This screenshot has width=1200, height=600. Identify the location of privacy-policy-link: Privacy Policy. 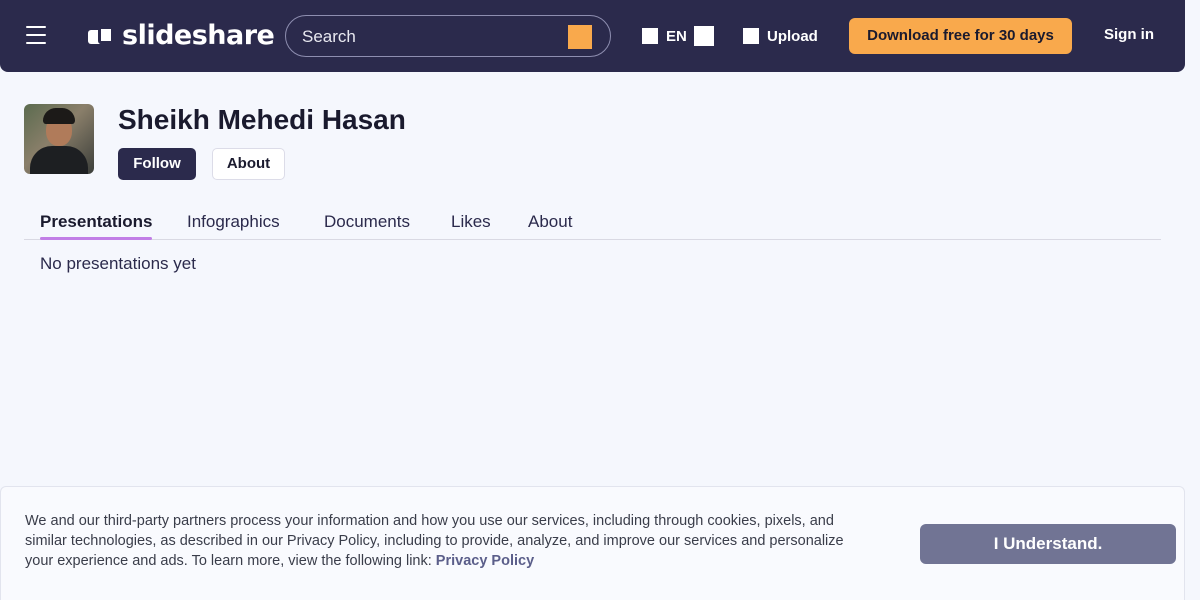
(485, 561).